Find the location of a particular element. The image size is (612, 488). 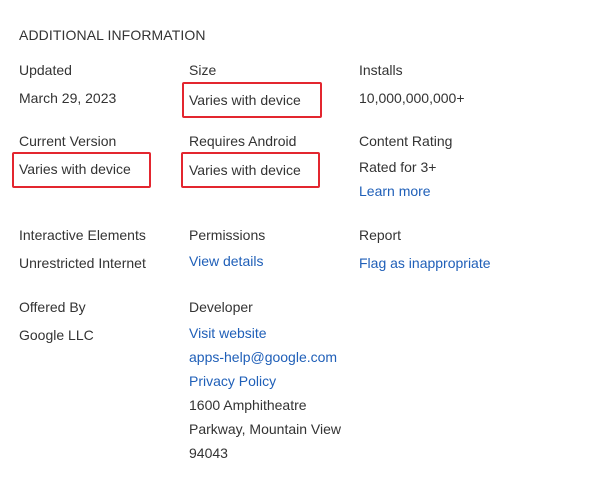

offered-by-value: Google LLC is located at coordinates (56, 335).